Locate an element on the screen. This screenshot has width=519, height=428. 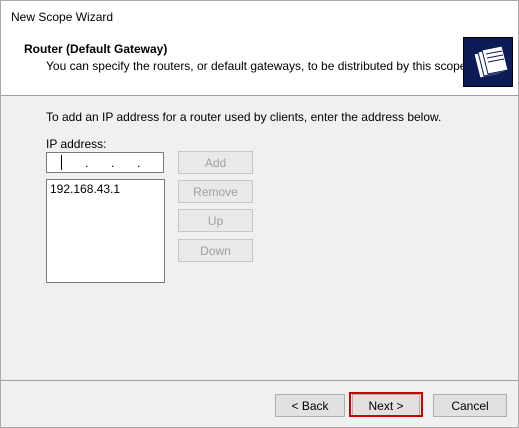
ip-address-input: . . . is located at coordinates (105, 162).